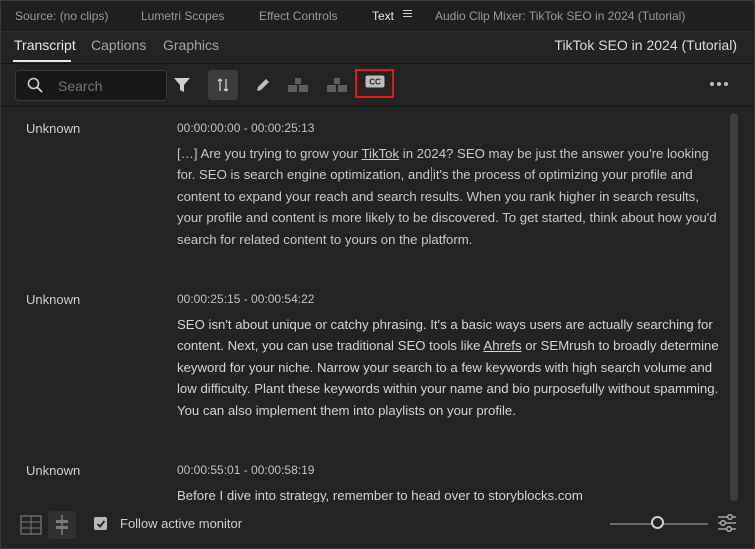 The width and height of the screenshot is (755, 549). What do you see at coordinates (645, 45) in the screenshot?
I see `sequence-title: TikTok SEO in 2024 (Tutorial)` at bounding box center [645, 45].